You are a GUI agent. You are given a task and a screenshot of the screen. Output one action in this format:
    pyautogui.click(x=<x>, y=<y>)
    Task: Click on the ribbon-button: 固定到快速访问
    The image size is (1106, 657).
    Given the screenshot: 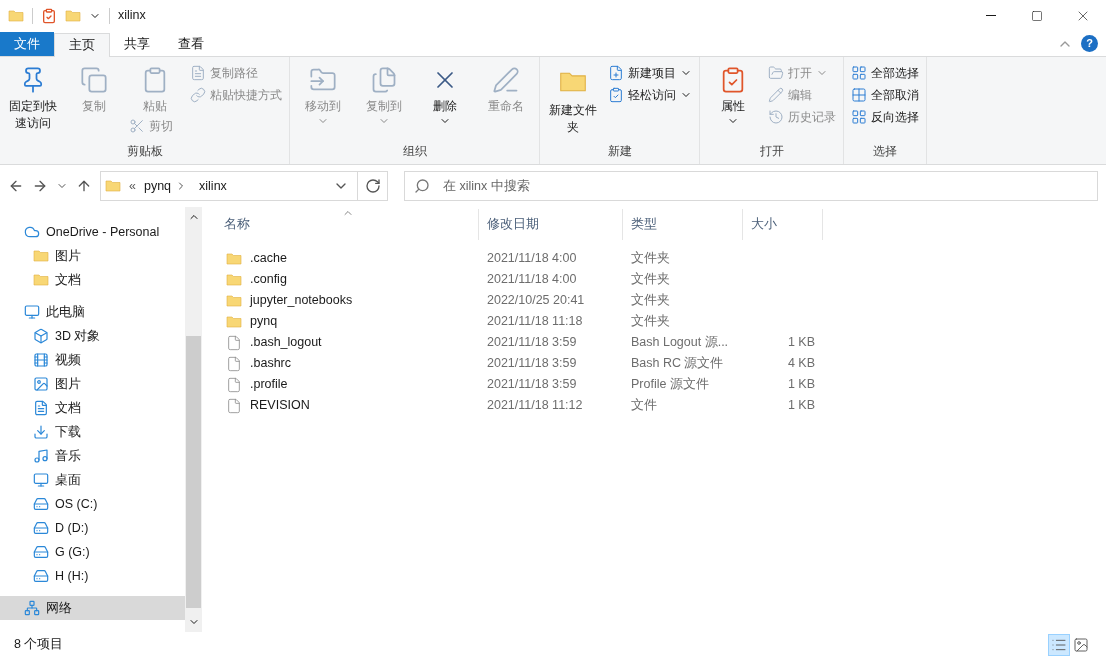 What is the action you would take?
    pyautogui.click(x=33, y=97)
    